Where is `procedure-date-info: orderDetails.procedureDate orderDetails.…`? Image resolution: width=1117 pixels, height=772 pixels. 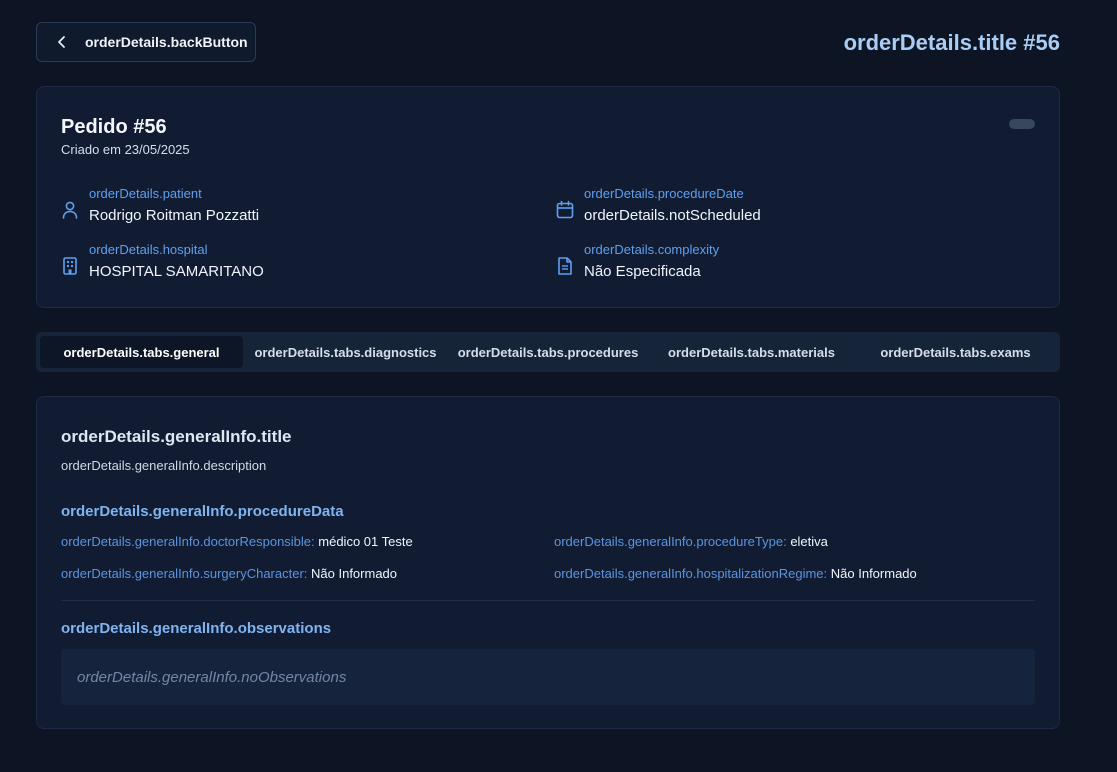 procedure-date-info: orderDetails.procedureDate orderDetails.… is located at coordinates (658, 206).